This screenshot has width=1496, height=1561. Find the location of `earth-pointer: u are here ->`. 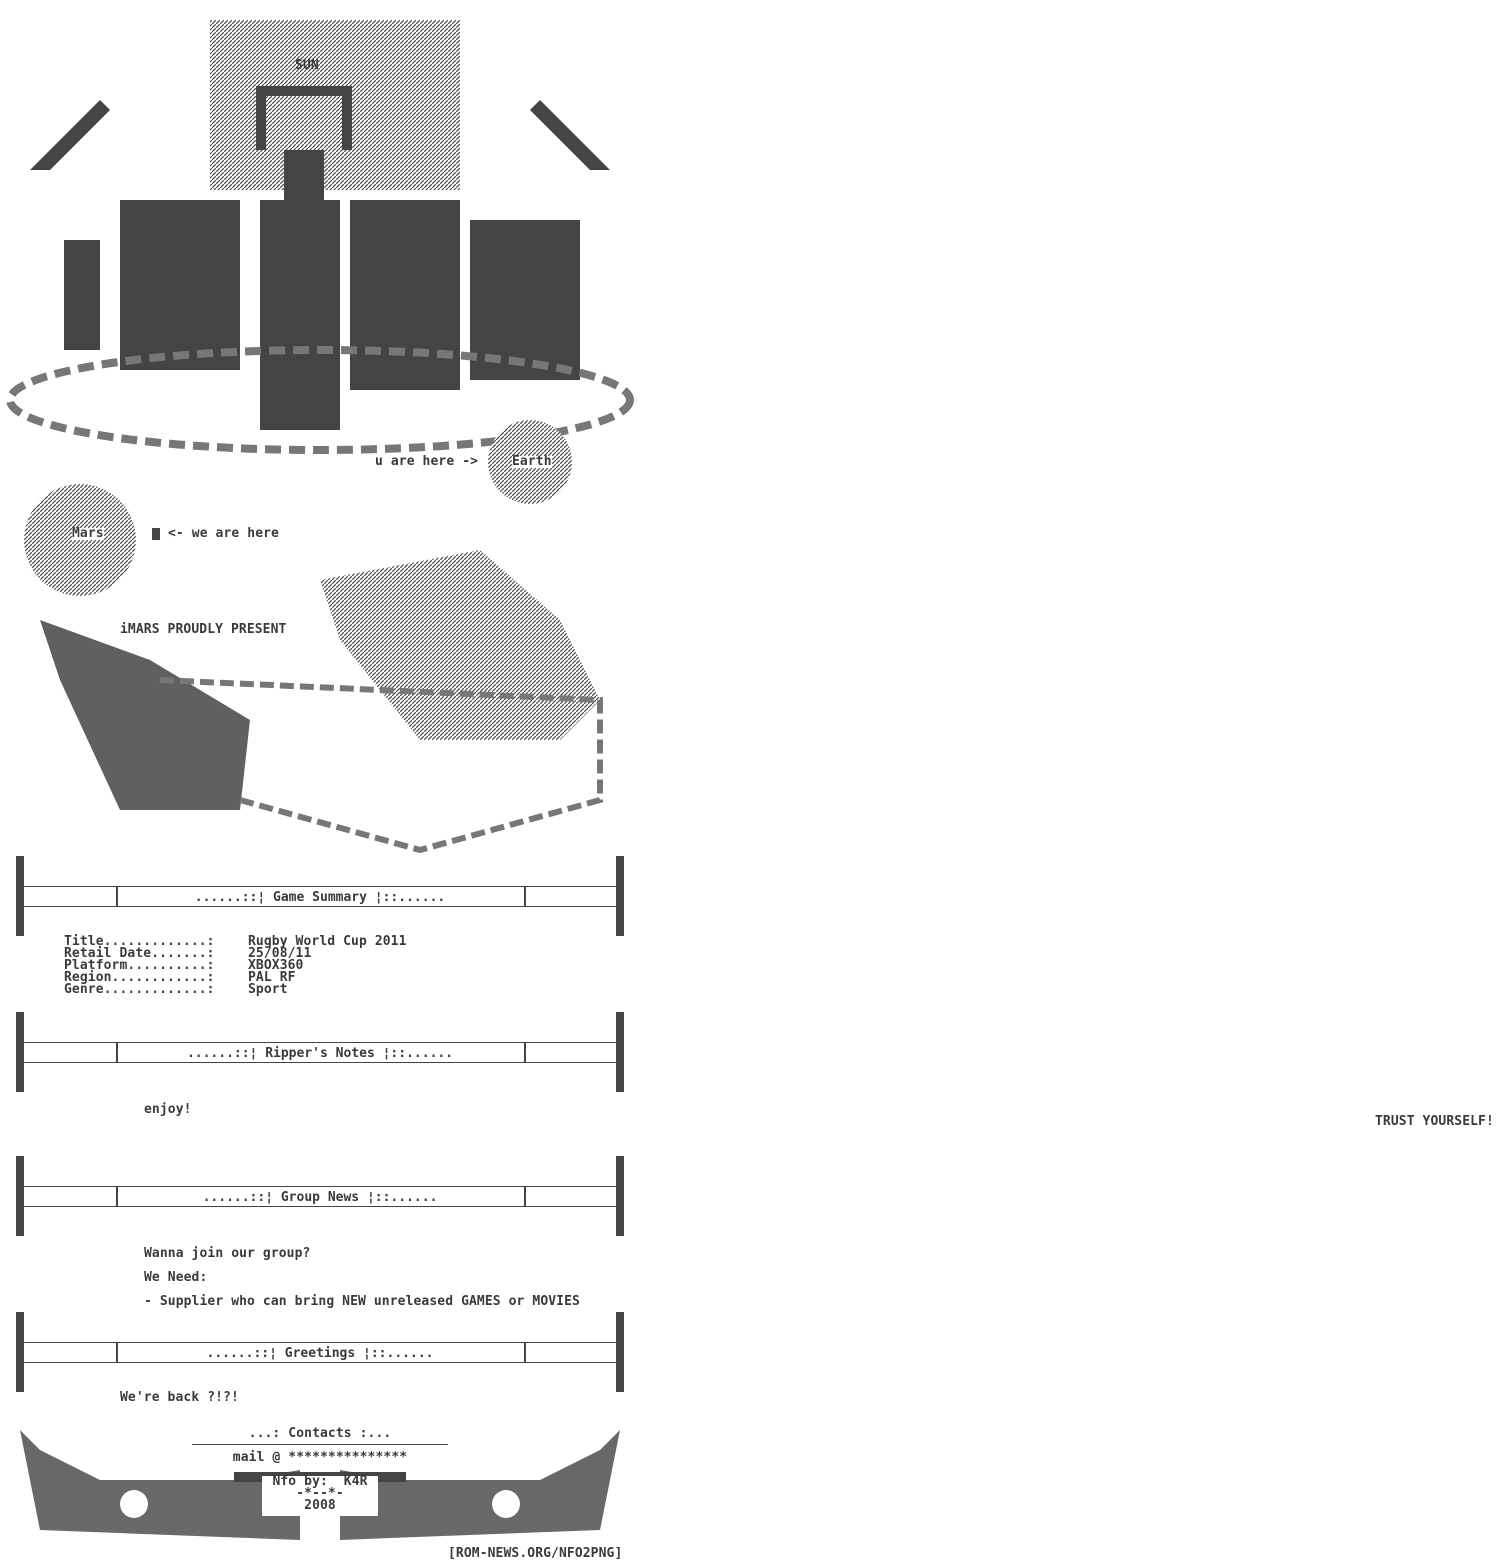

earth-pointer: u are here -> is located at coordinates (427, 461).